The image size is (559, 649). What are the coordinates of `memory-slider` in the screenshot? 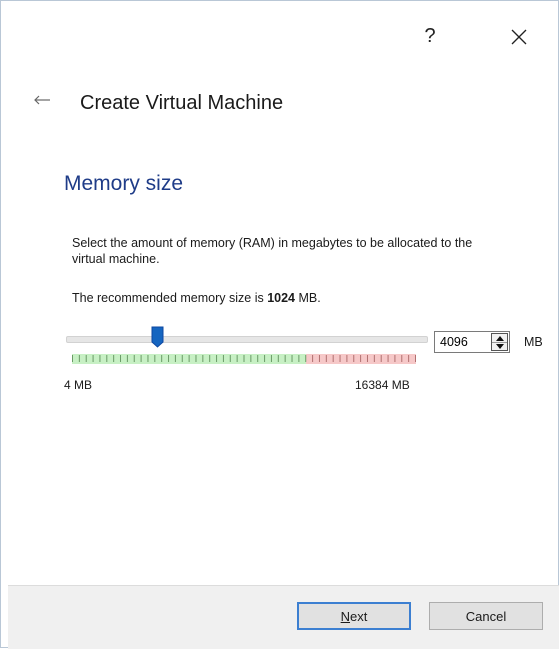 It's located at (247, 346).